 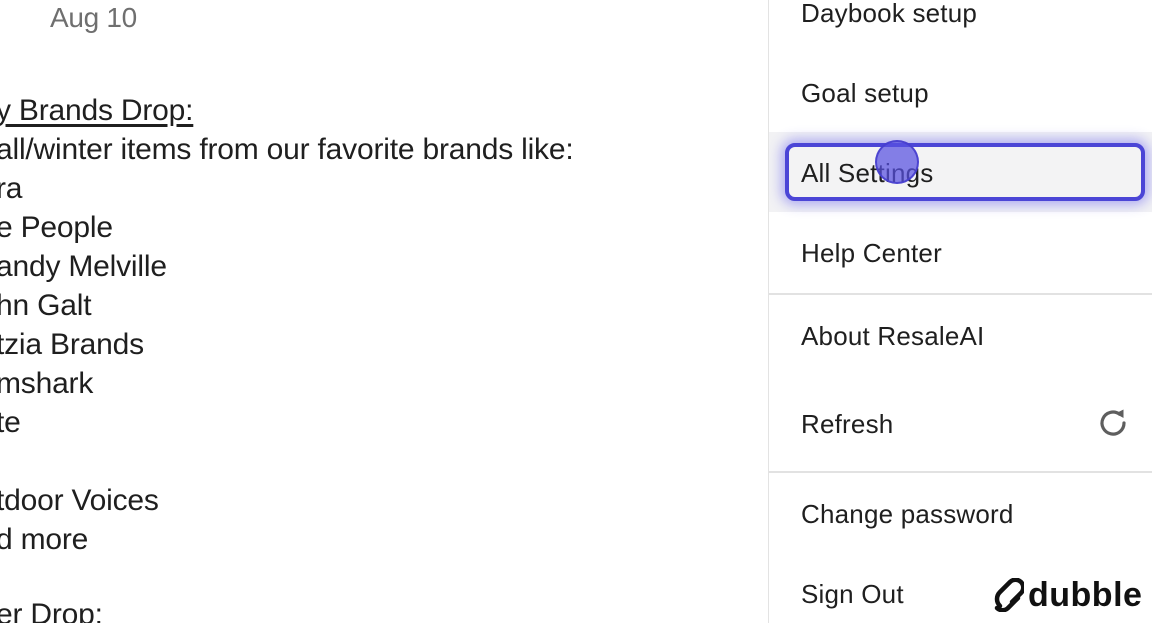 I want to click on next-section-heading: er Drop:, so click(x=51, y=610).